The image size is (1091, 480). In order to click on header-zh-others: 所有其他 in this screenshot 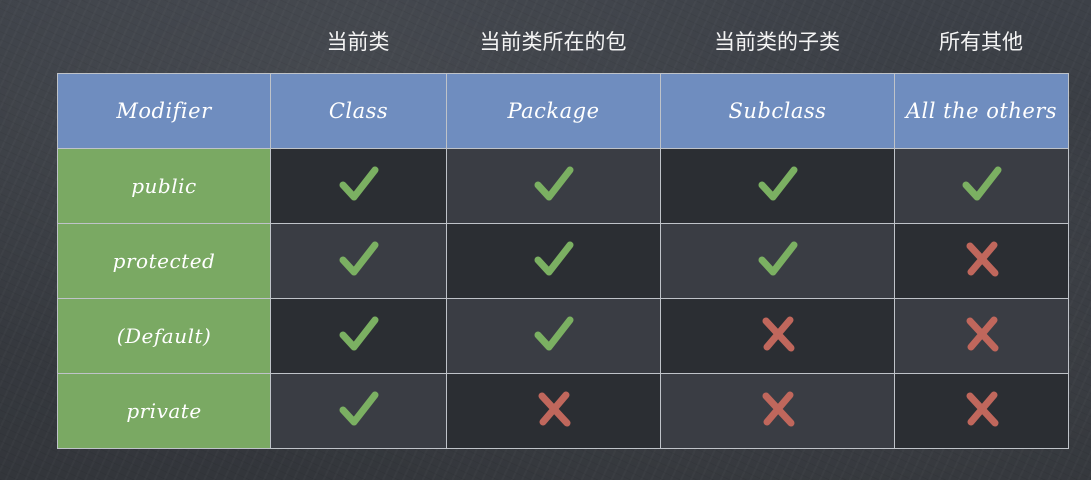, I will do `click(981, 42)`.